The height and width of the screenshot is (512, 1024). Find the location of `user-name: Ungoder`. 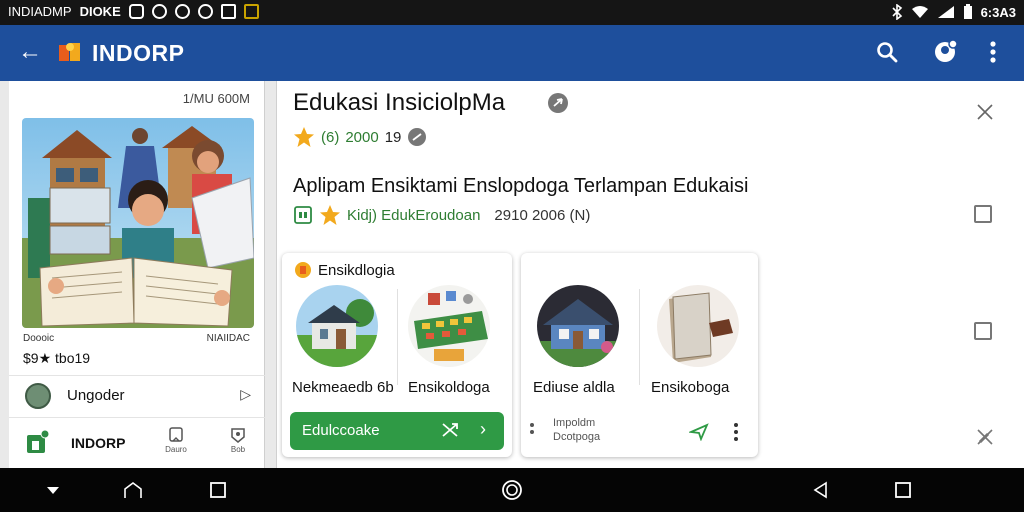

user-name: Ungoder is located at coordinates (96, 395).